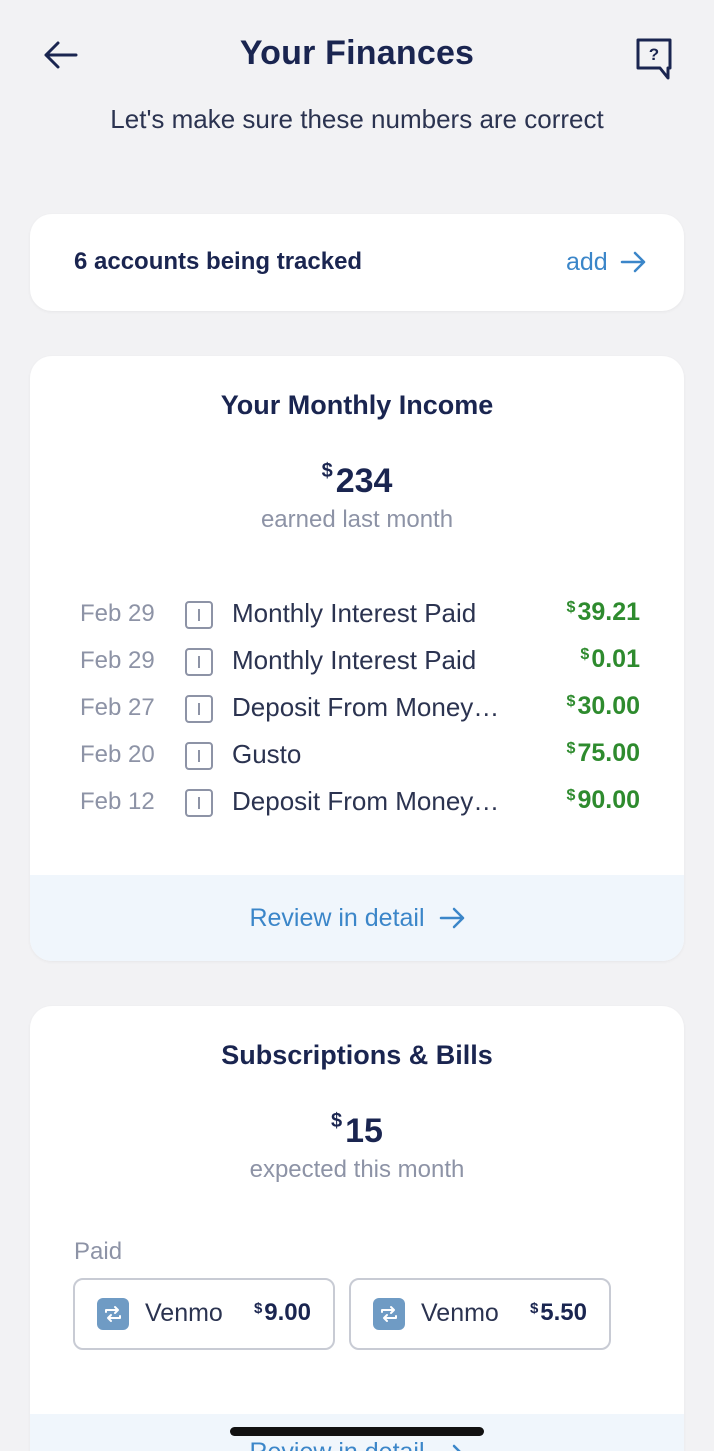 The height and width of the screenshot is (1451, 714). I want to click on transaction-amount: $0.01, so click(610, 659).